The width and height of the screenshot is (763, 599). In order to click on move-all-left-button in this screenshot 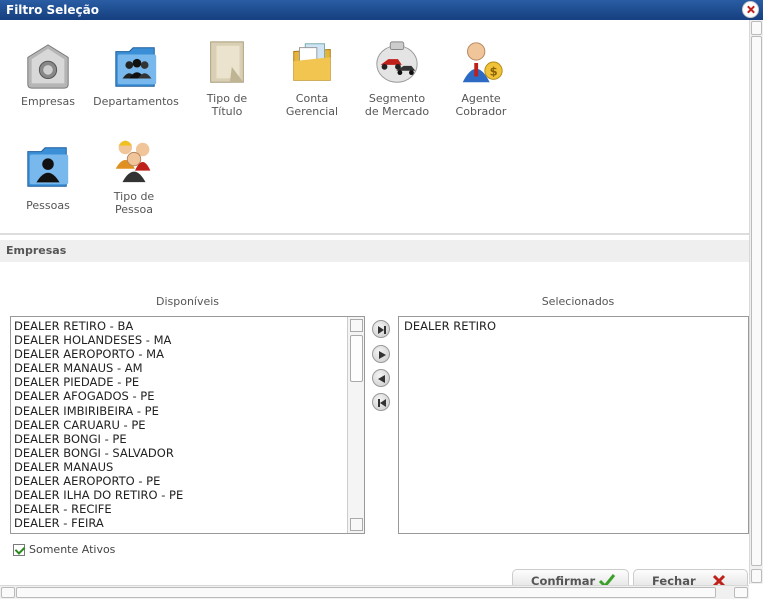, I will do `click(381, 402)`.